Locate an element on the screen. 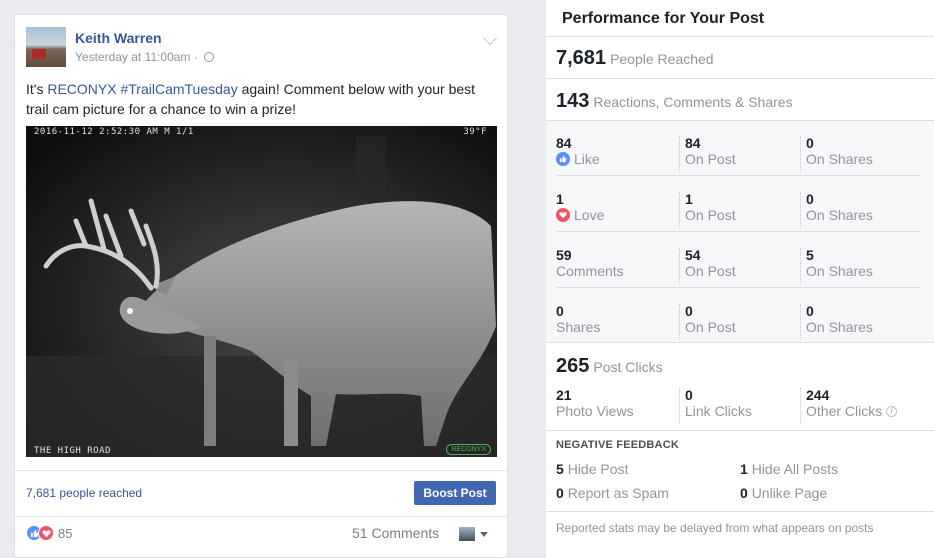  like-label: Like is located at coordinates (587, 159).